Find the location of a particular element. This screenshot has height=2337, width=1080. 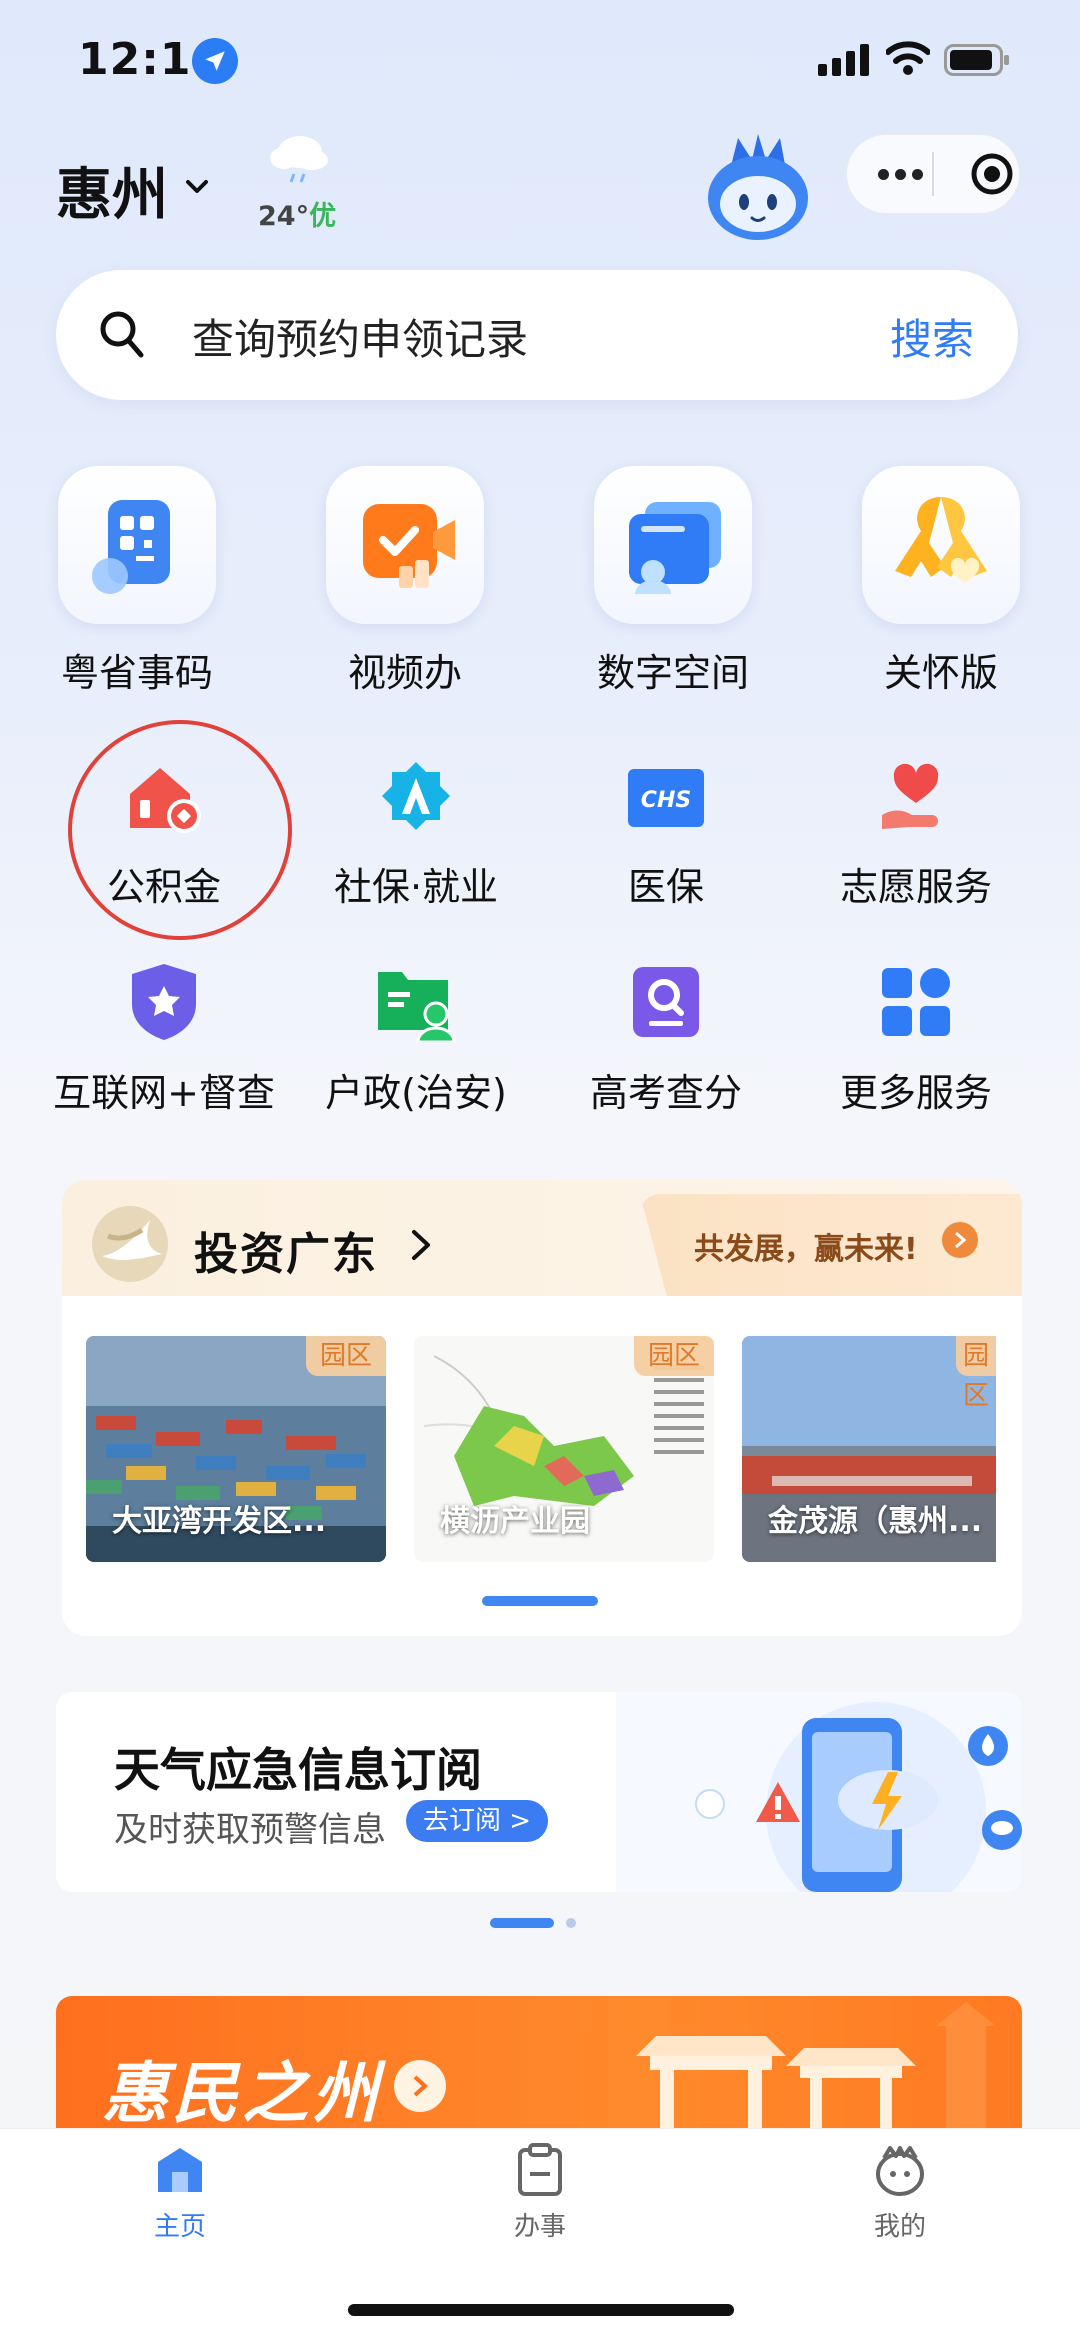

capsule-divider is located at coordinates (933, 174).